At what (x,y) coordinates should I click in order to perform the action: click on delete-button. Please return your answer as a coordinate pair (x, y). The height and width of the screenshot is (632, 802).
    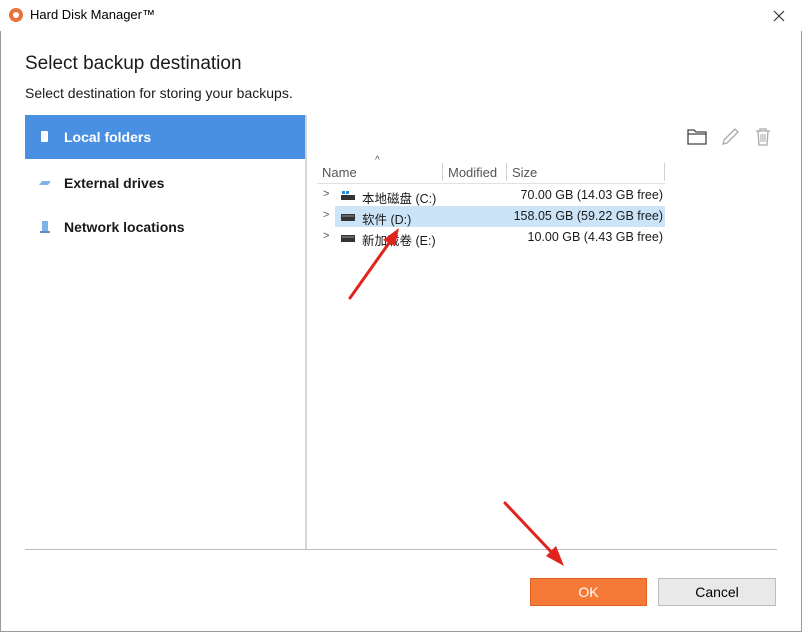
    Looking at the image, I should click on (763, 137).